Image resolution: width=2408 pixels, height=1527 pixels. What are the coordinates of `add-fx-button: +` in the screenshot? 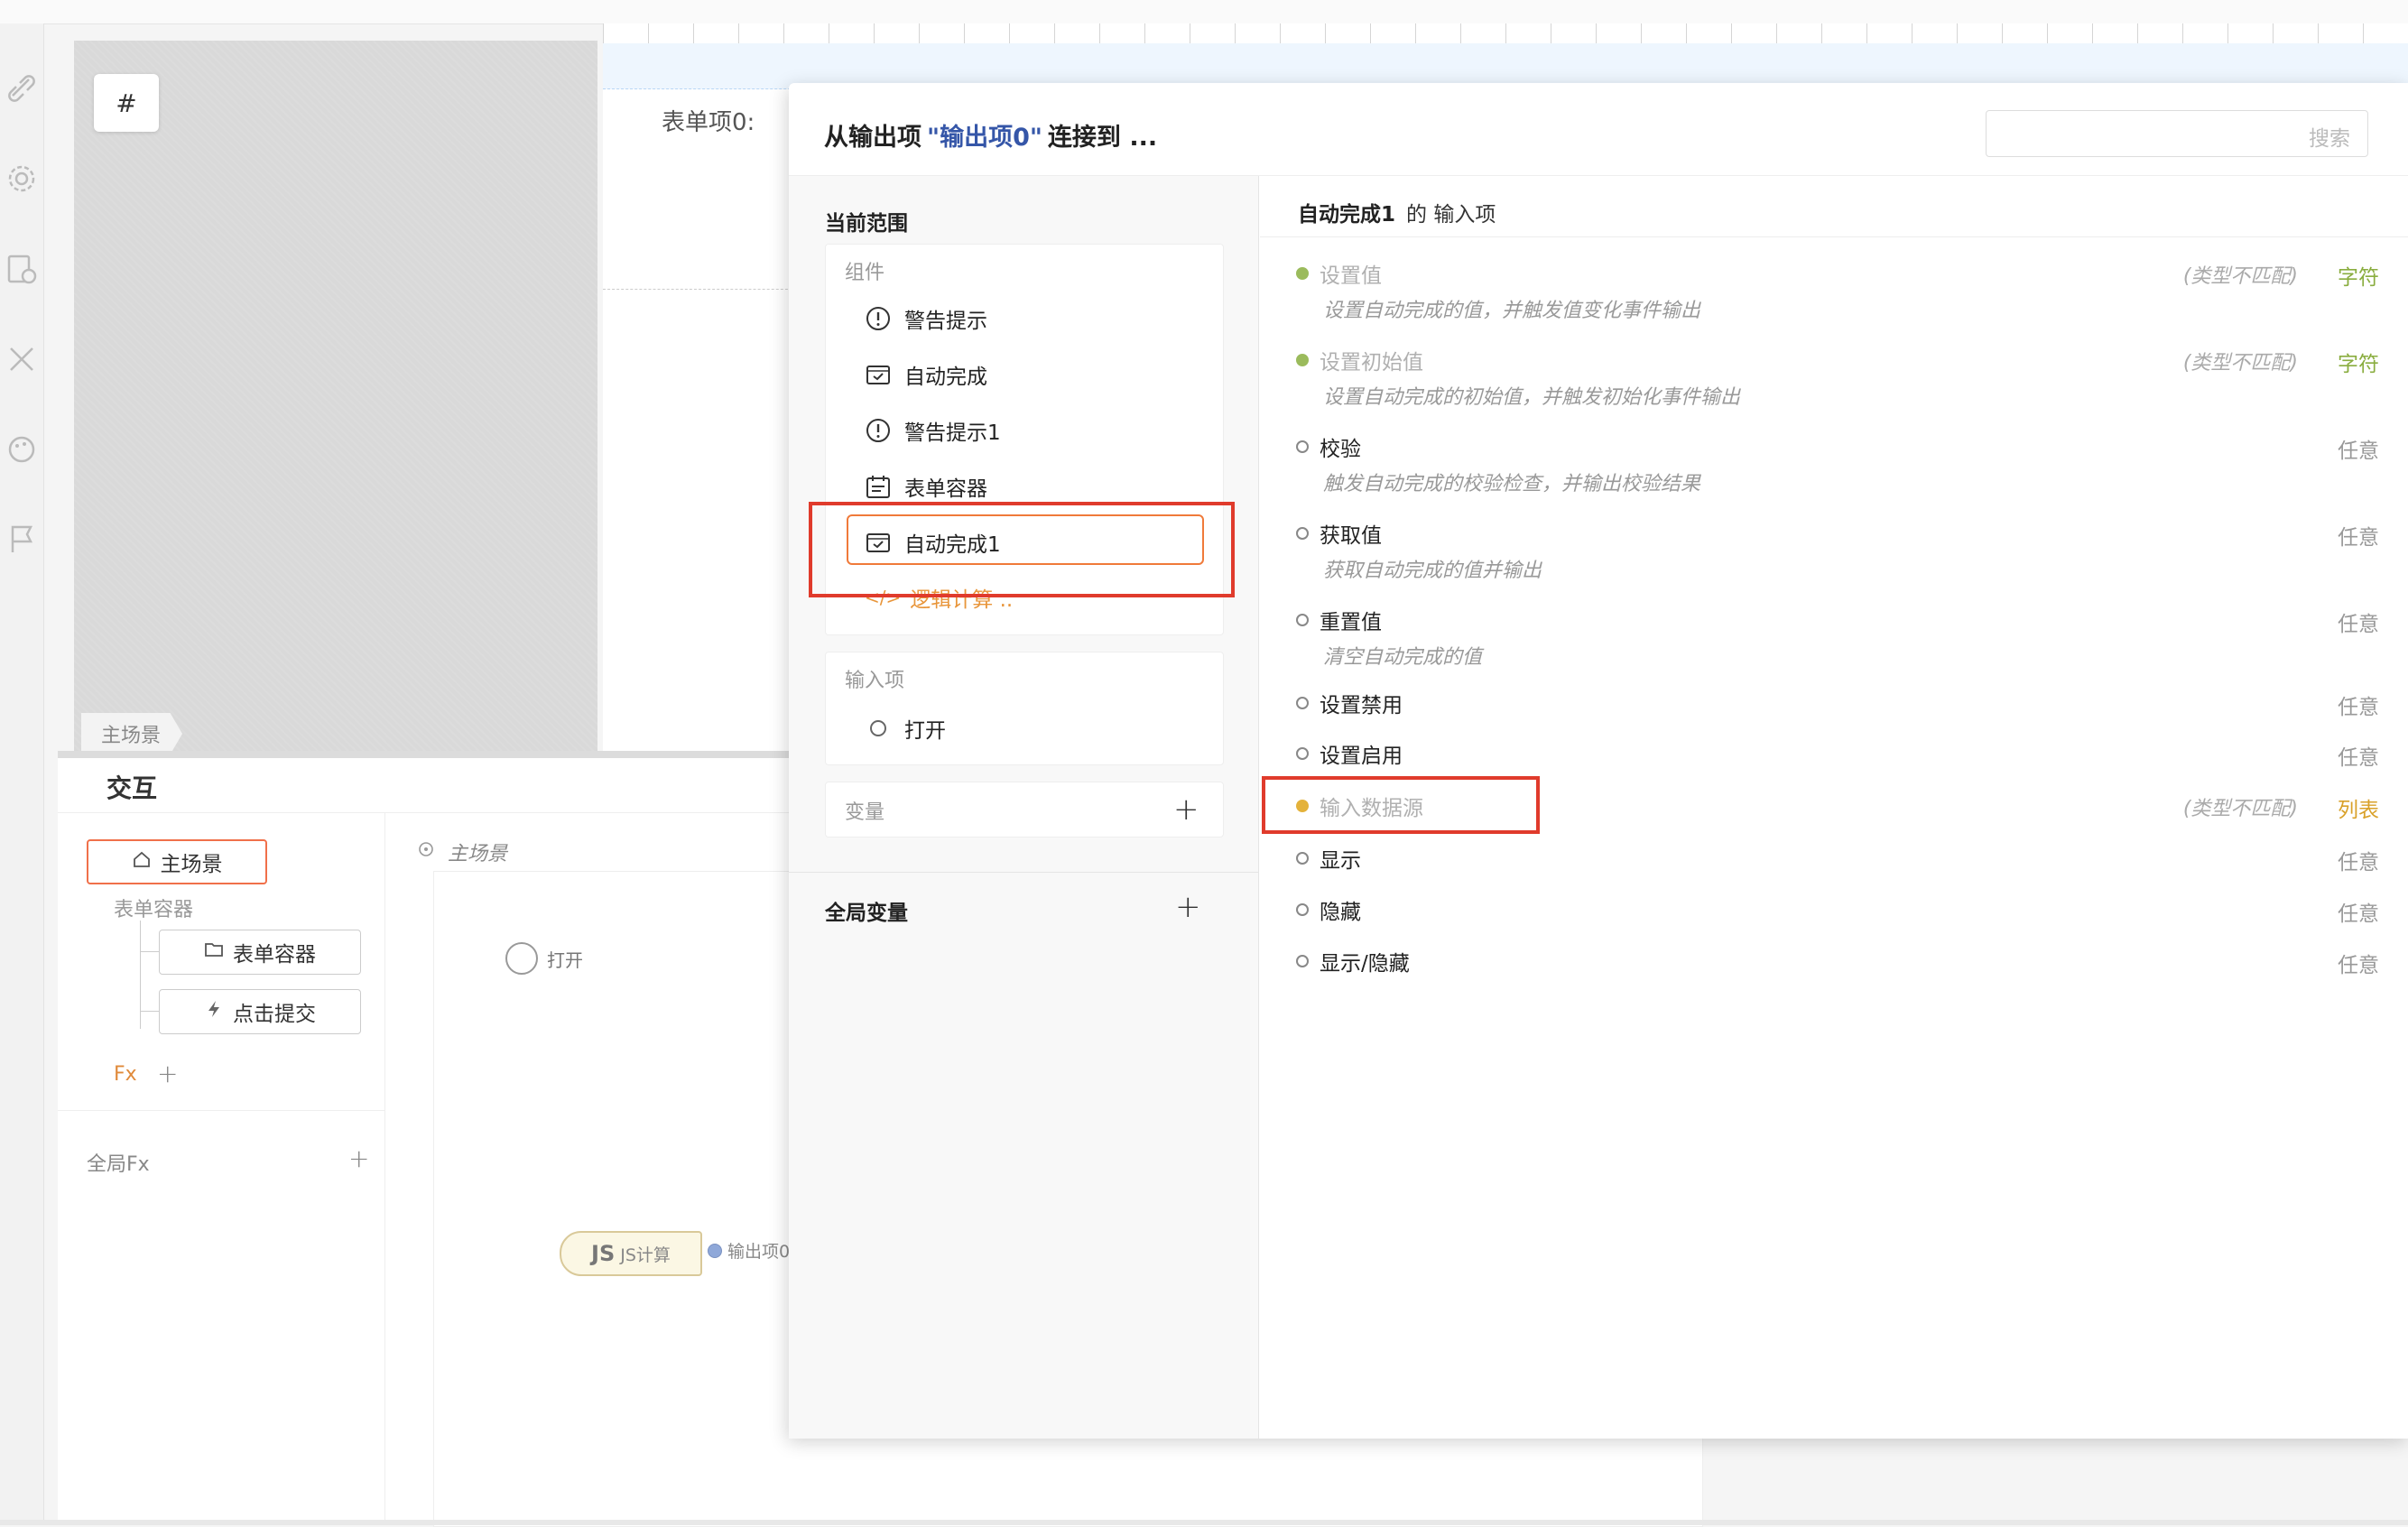 It's located at (167, 1074).